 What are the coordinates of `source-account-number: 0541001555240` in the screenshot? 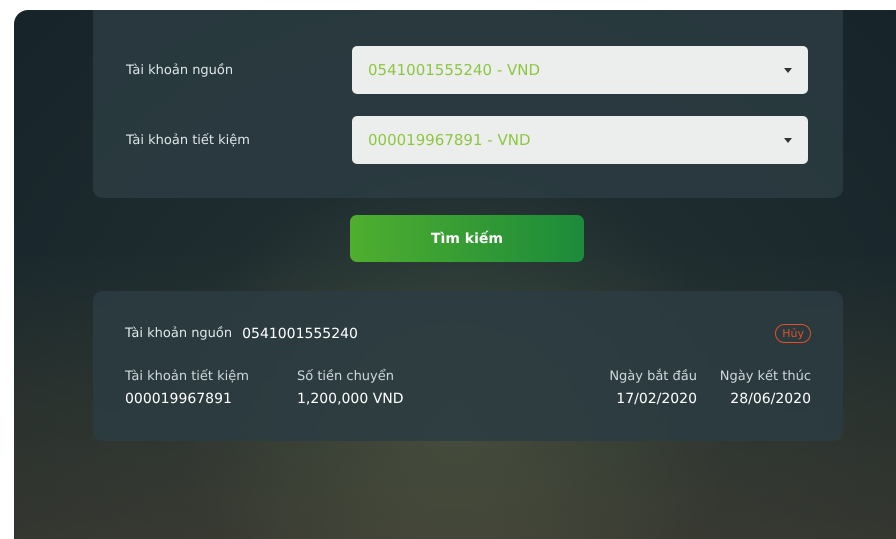 It's located at (300, 334).